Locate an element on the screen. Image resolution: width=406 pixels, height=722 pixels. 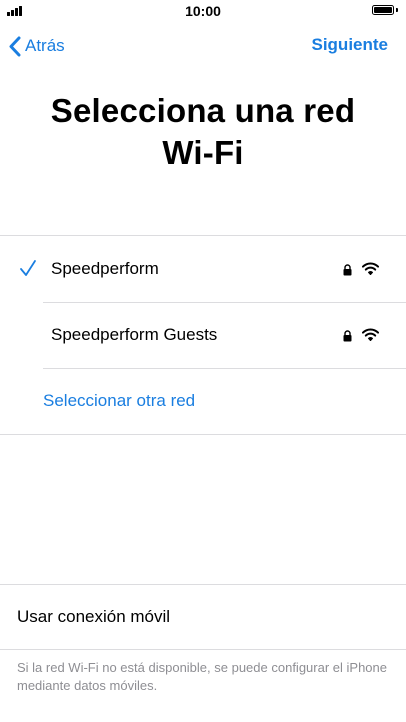
network-row-speedperform: Speedperform is located at coordinates (203, 269).